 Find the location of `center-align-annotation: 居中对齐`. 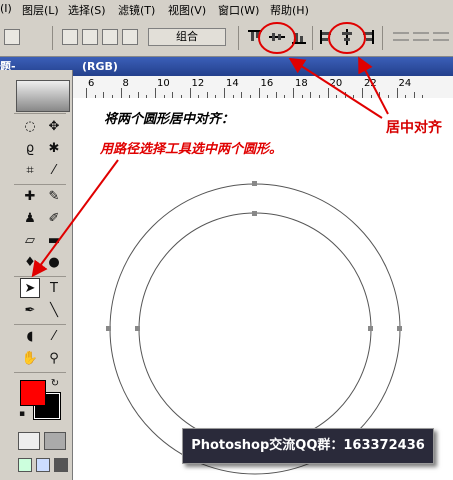

center-align-annotation: 居中对齐 is located at coordinates (414, 128).